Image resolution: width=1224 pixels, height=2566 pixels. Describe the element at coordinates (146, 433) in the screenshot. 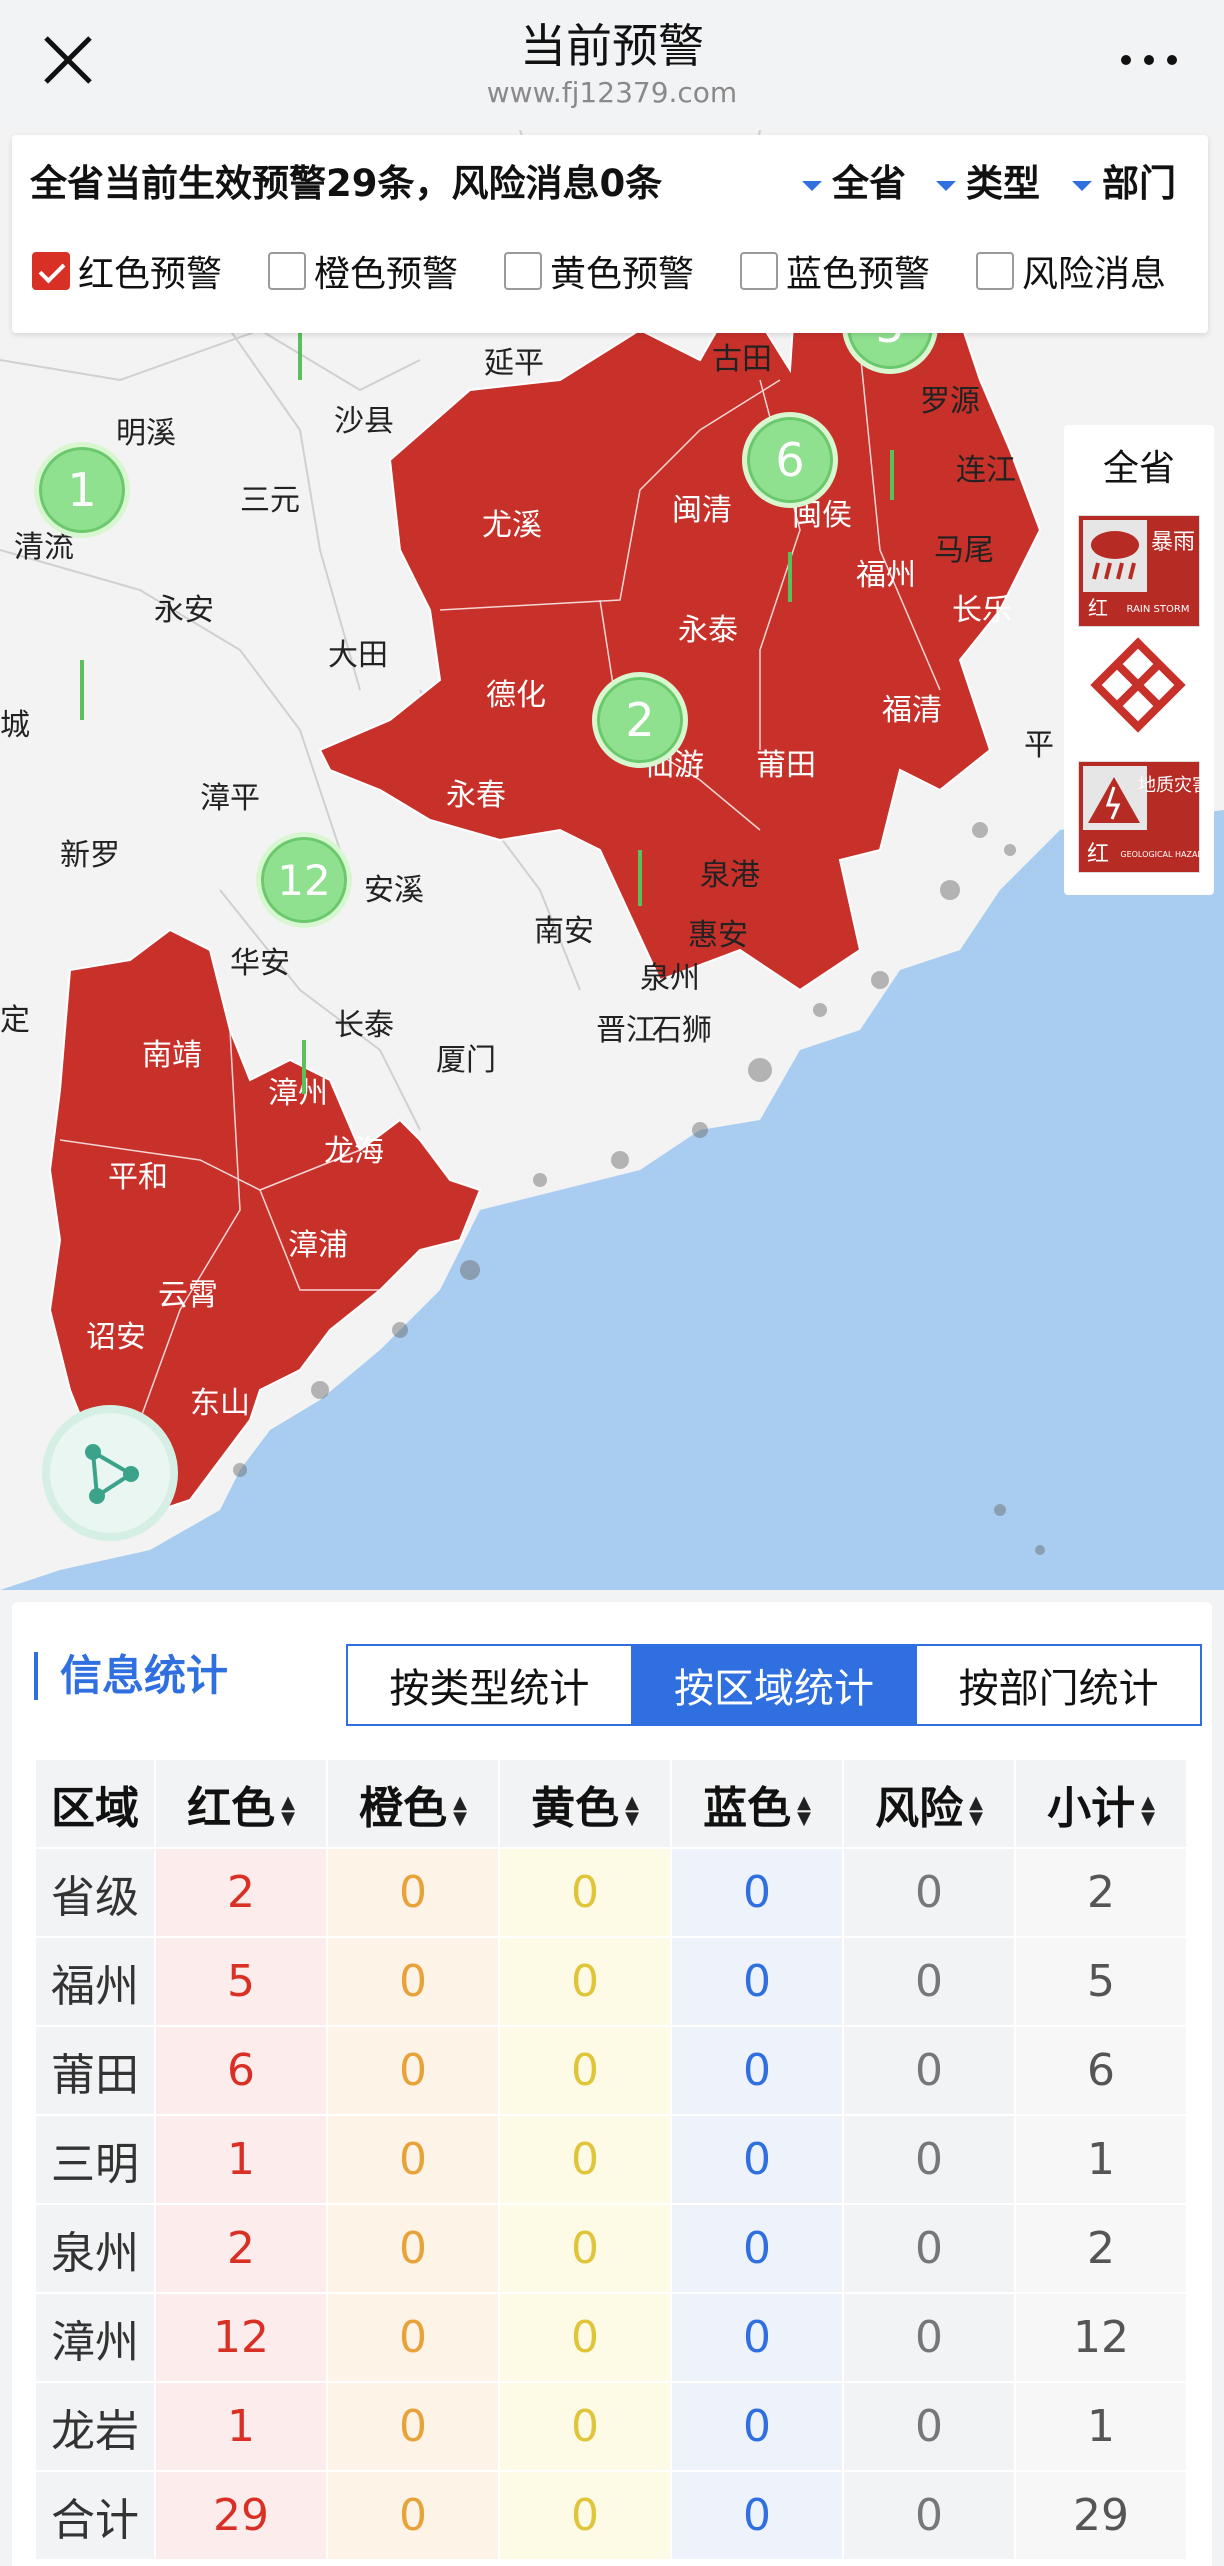

I see `city-label: 明溪` at that location.